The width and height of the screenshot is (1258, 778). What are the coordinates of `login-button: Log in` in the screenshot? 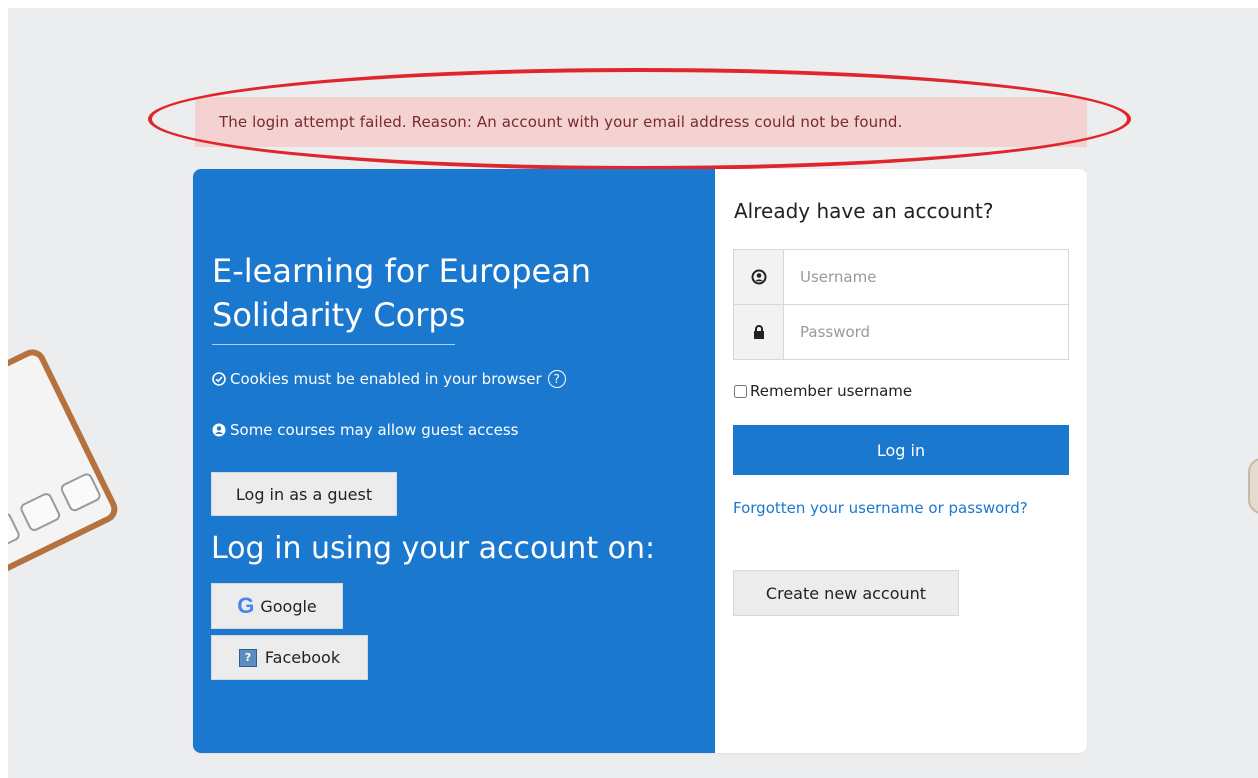 It's located at (901, 450).